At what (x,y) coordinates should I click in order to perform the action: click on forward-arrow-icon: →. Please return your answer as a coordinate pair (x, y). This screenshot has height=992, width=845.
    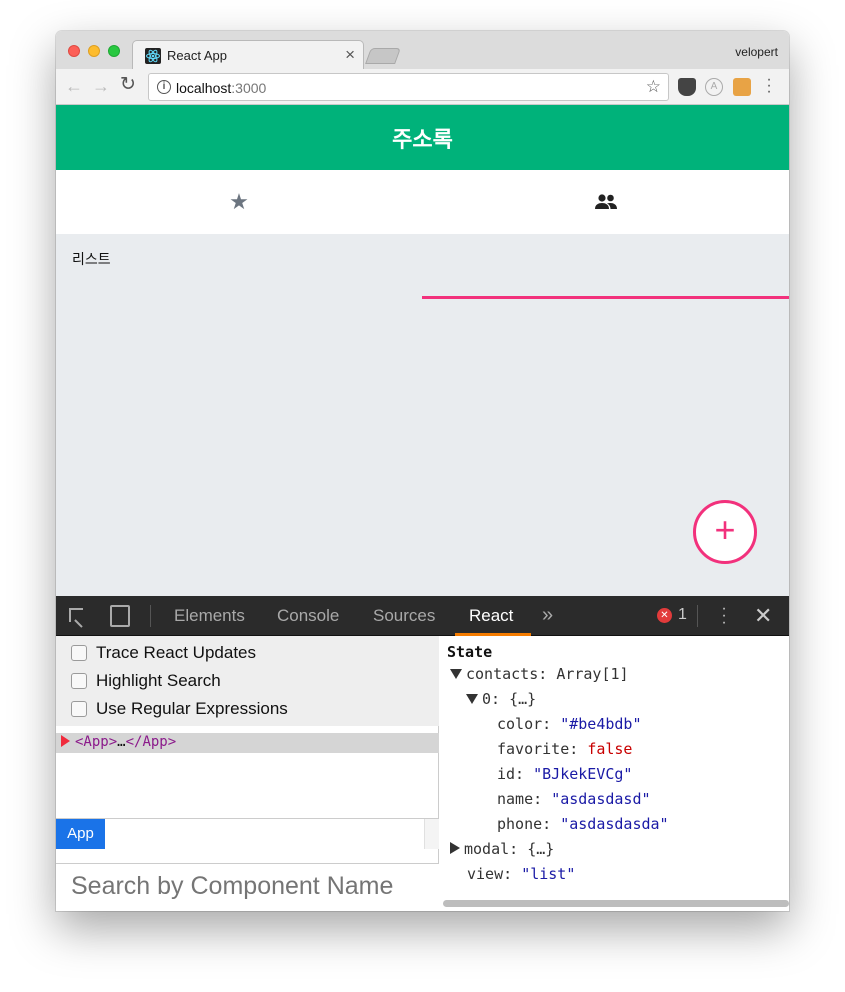
    Looking at the image, I should click on (101, 86).